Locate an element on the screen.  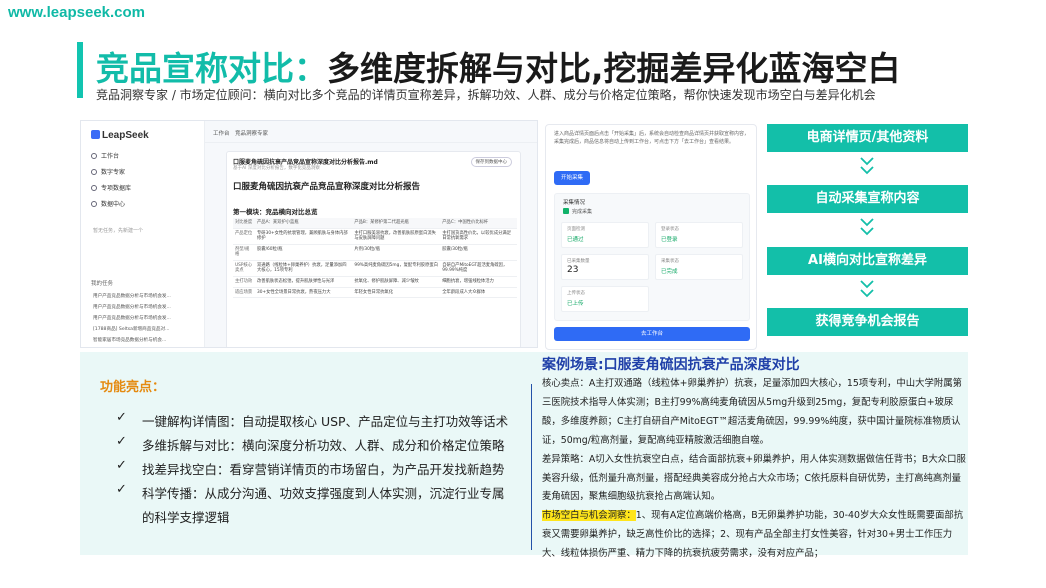
opportunity-label: 市场空白与机会洞察： is located at coordinates (589, 516).